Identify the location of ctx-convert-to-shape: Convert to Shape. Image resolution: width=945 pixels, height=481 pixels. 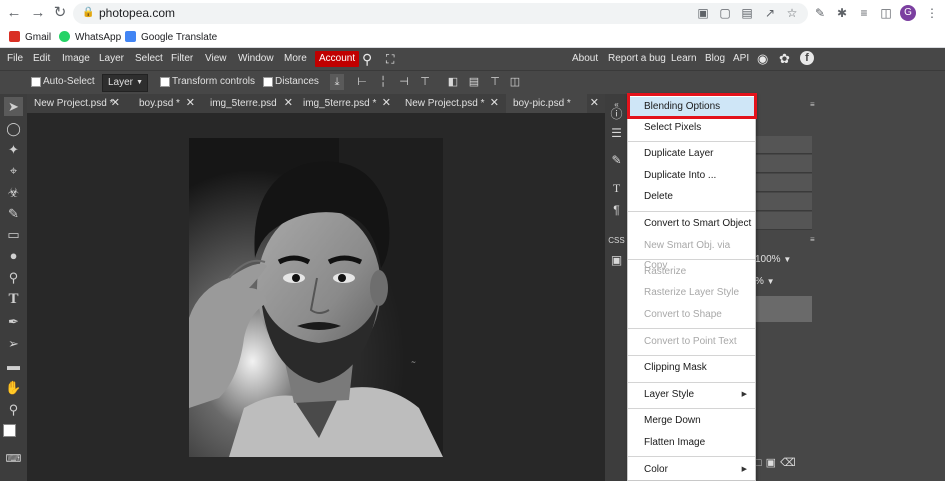
(691, 315).